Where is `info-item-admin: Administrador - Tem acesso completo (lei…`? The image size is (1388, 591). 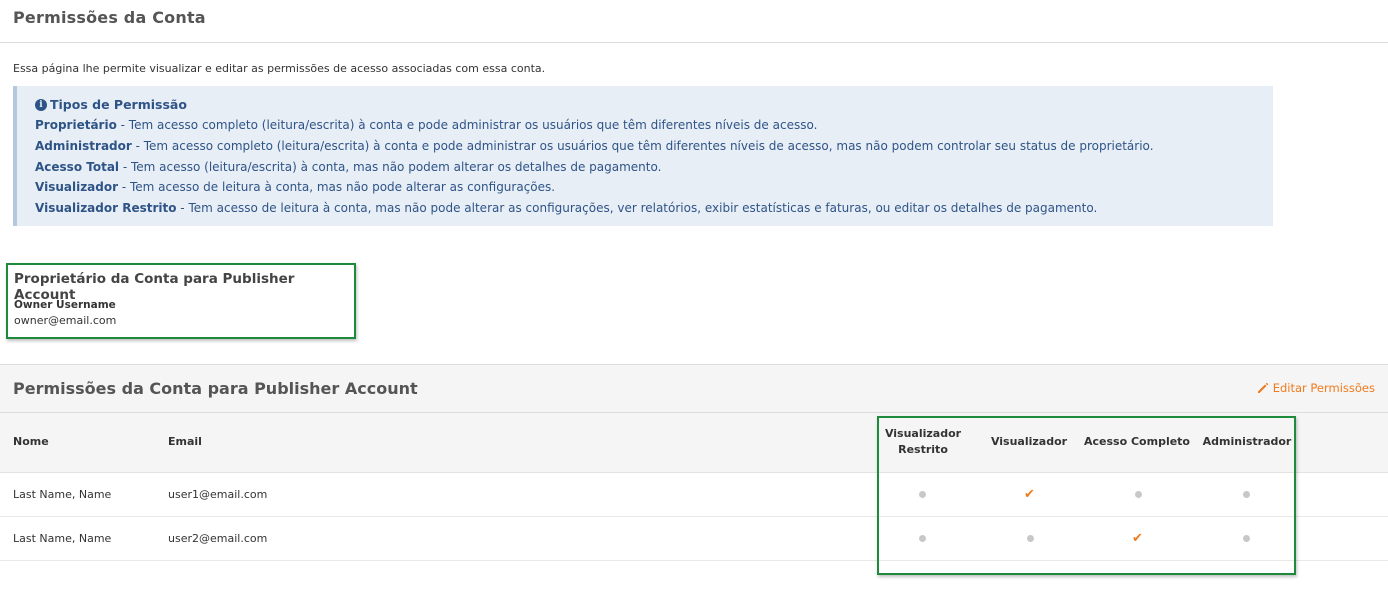 info-item-admin: Administrador - Tem acesso completo (lei… is located at coordinates (654, 146).